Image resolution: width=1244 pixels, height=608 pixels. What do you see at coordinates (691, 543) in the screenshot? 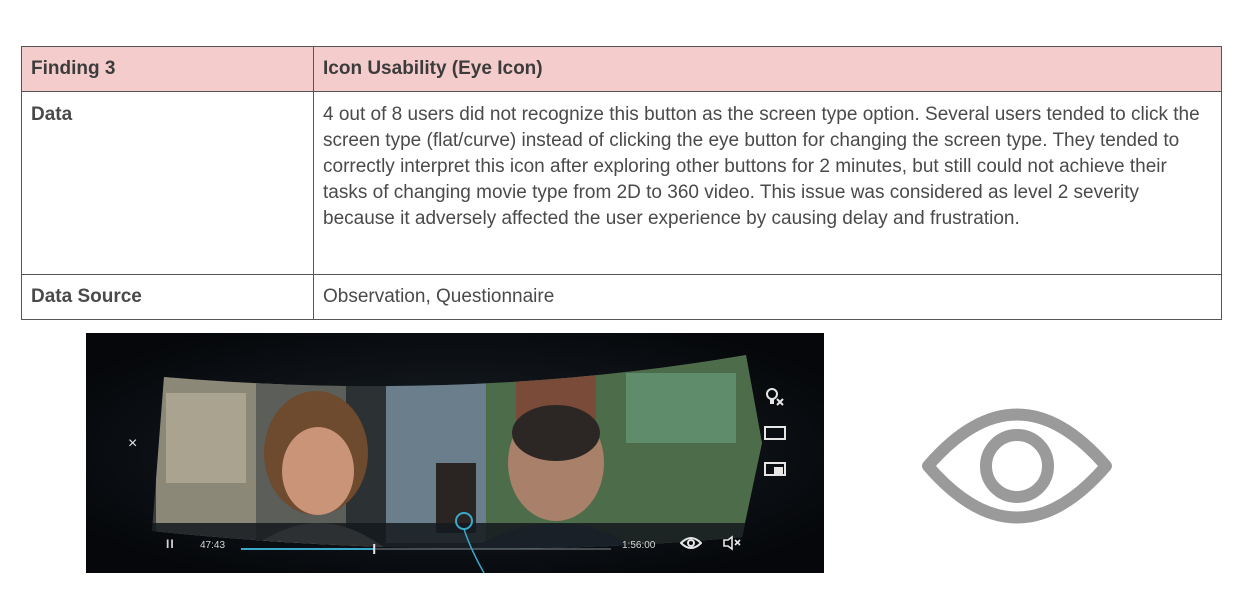
I see `eye-icon` at bounding box center [691, 543].